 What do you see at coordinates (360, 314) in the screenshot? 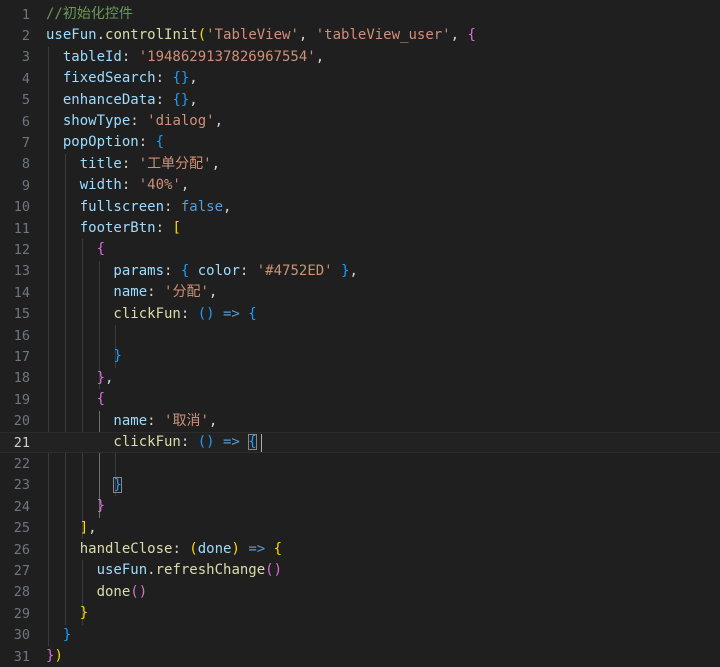
I see `code-line: 15 clickFun: () => {` at bounding box center [360, 314].